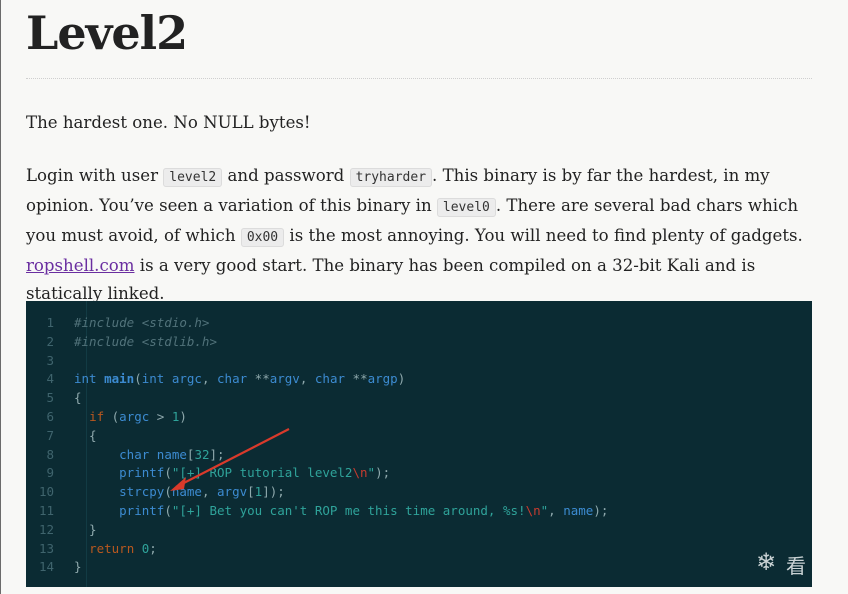 This screenshot has height=594, width=848. What do you see at coordinates (107, 33) in the screenshot?
I see `page-title: Level2` at bounding box center [107, 33].